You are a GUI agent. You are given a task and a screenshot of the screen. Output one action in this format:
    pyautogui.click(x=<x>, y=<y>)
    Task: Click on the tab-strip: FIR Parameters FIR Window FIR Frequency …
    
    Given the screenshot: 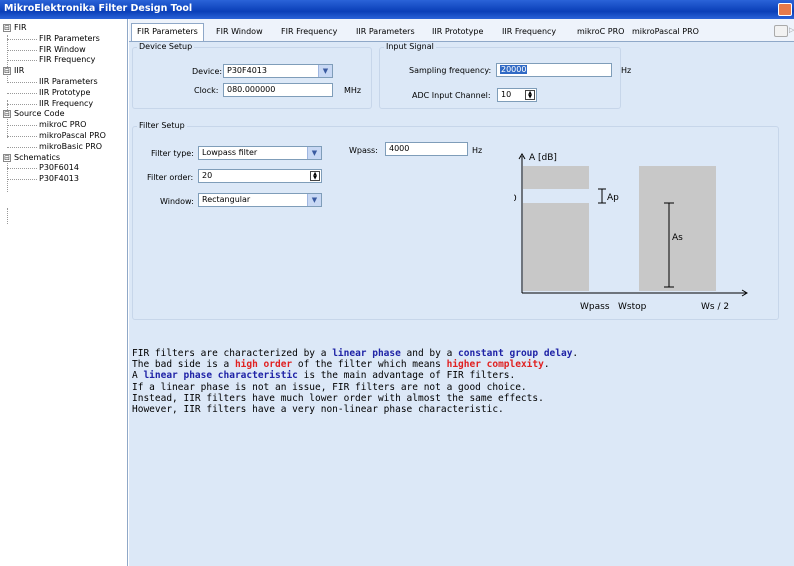 What is the action you would take?
    pyautogui.click(x=461, y=30)
    